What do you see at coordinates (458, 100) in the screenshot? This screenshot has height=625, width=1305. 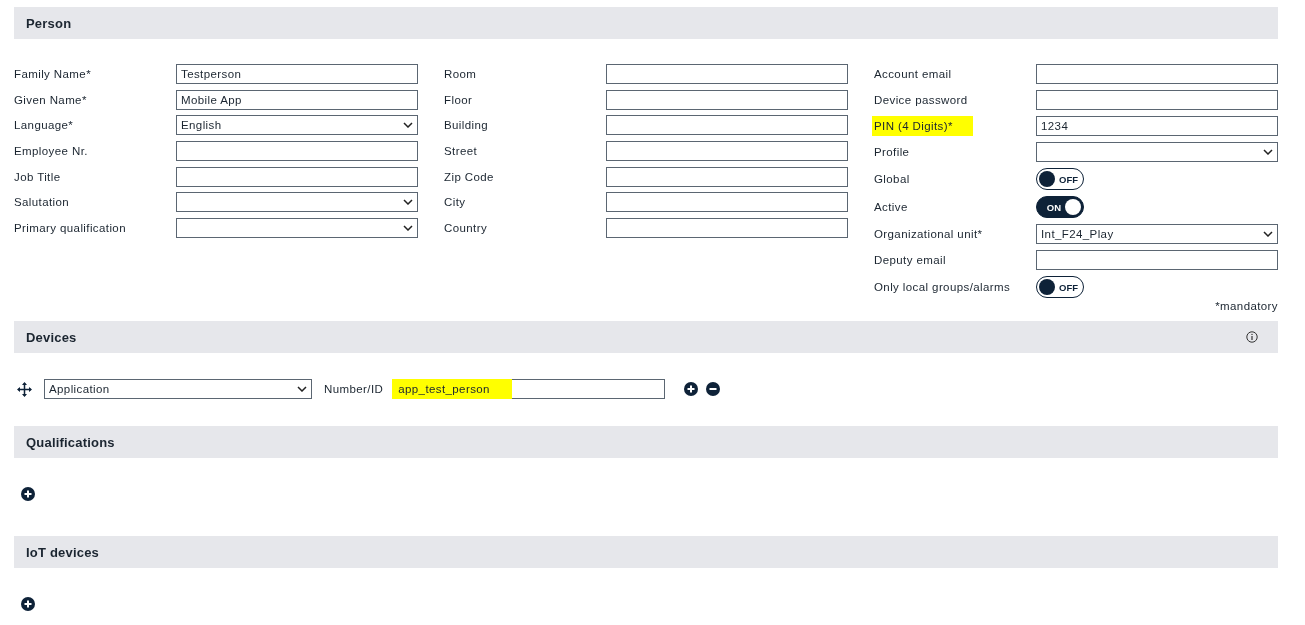 I see `field-label: Floor` at bounding box center [458, 100].